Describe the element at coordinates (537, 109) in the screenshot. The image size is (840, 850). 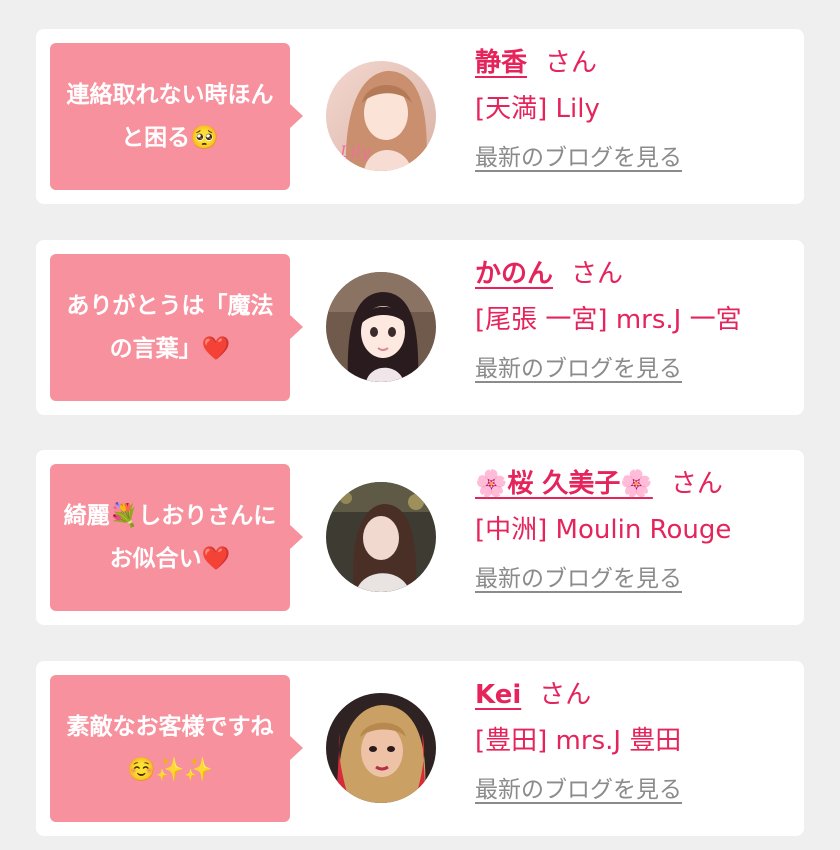
I see `shop-name: [天満] Lily` at that location.